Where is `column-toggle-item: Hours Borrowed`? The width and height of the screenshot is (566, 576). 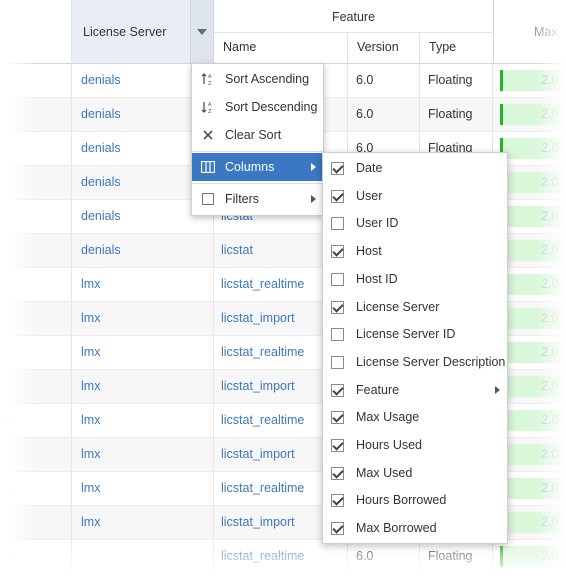
column-toggle-item: Hours Borrowed is located at coordinates (415, 500).